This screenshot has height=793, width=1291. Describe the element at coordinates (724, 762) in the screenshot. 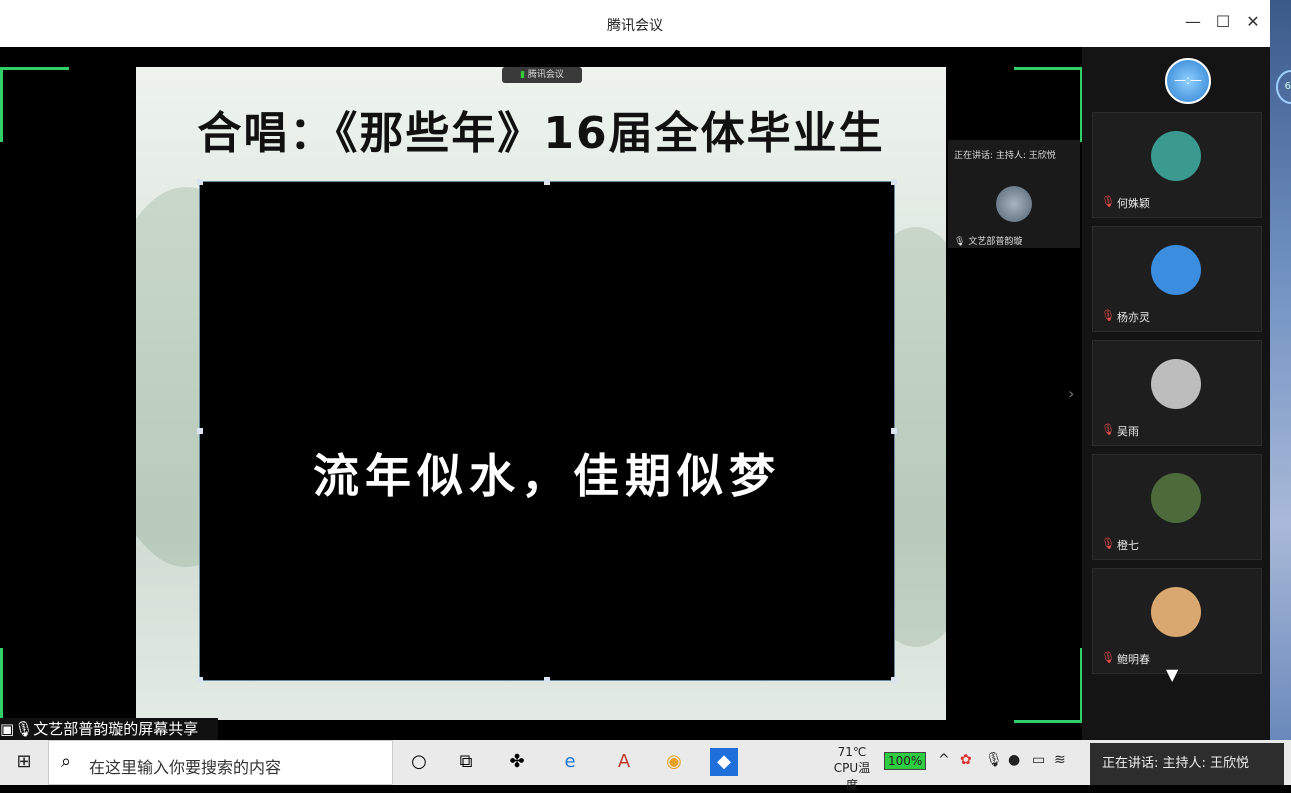

I see `tencent-meeting-icon: ◆` at that location.